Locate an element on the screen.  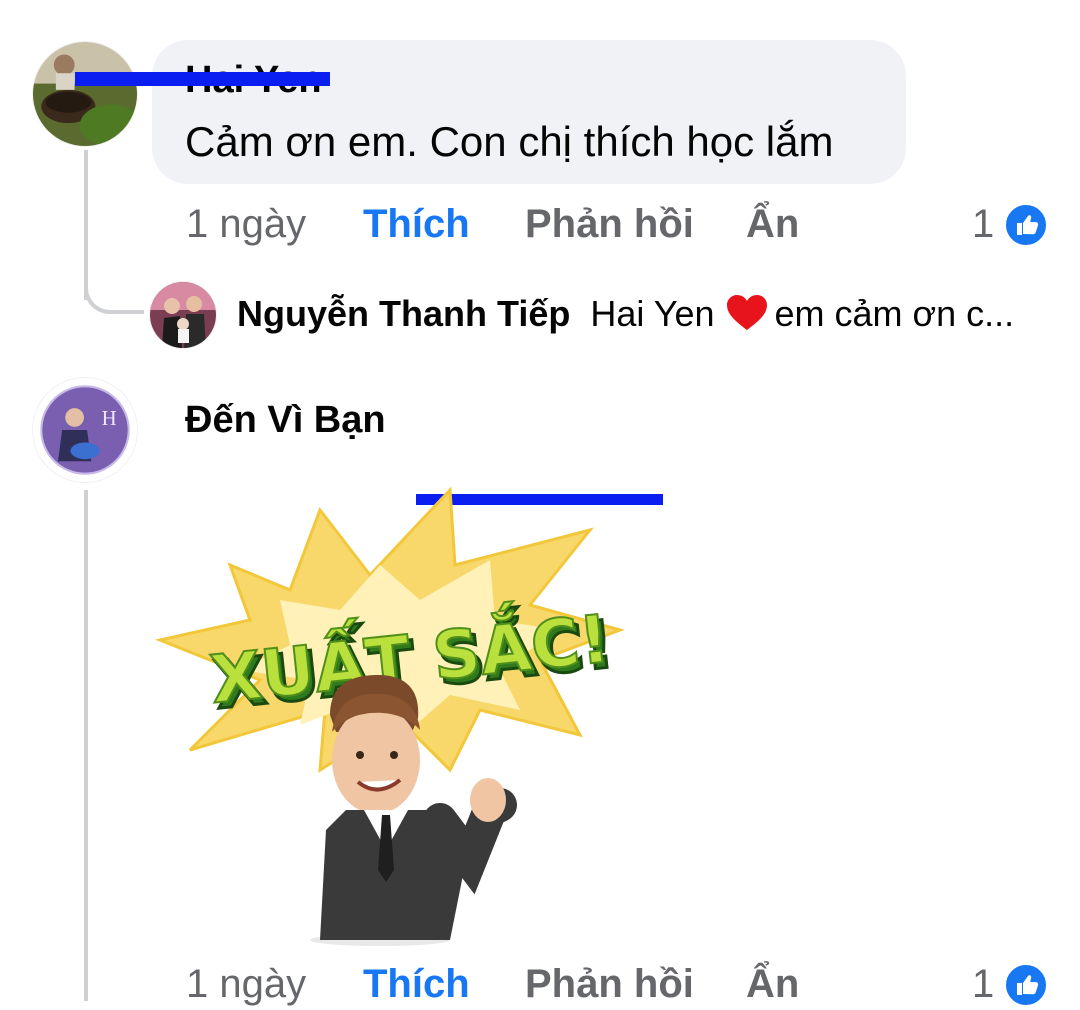
comment-author: Đến Vì Bạn is located at coordinates (285, 420).